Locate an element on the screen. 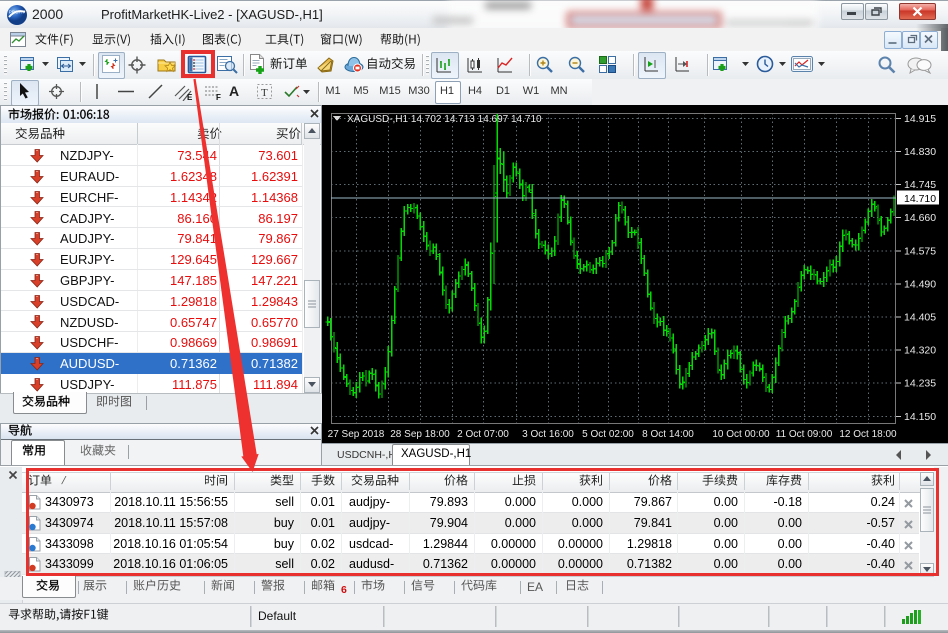  svg-text: 14.710 is located at coordinates (920, 199).